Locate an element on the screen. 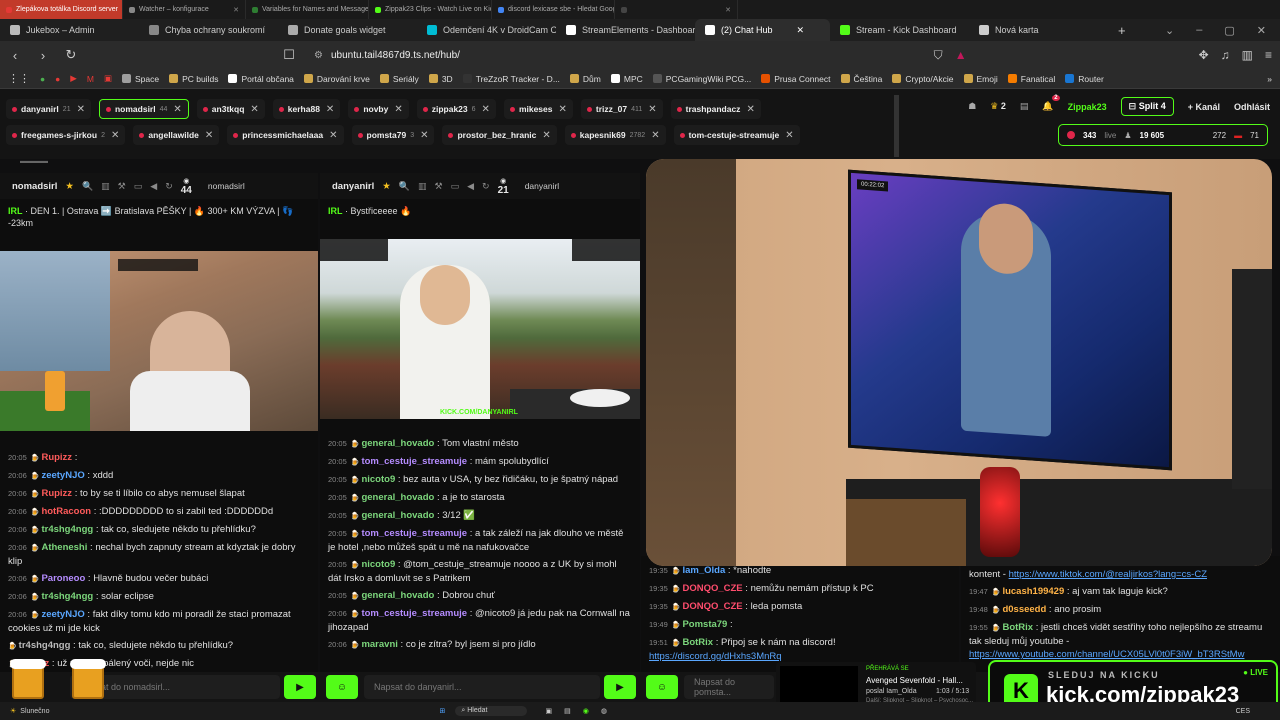 This screenshot has width=1280, height=720. browser-taskbar-icon: ◍ is located at coordinates (604, 711).